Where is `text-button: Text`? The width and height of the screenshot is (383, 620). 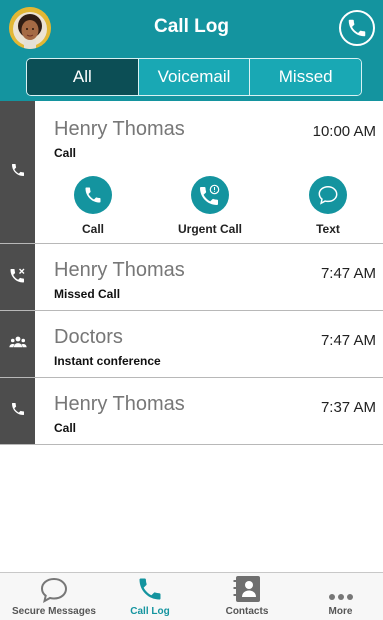 text-button: Text is located at coordinates (328, 206).